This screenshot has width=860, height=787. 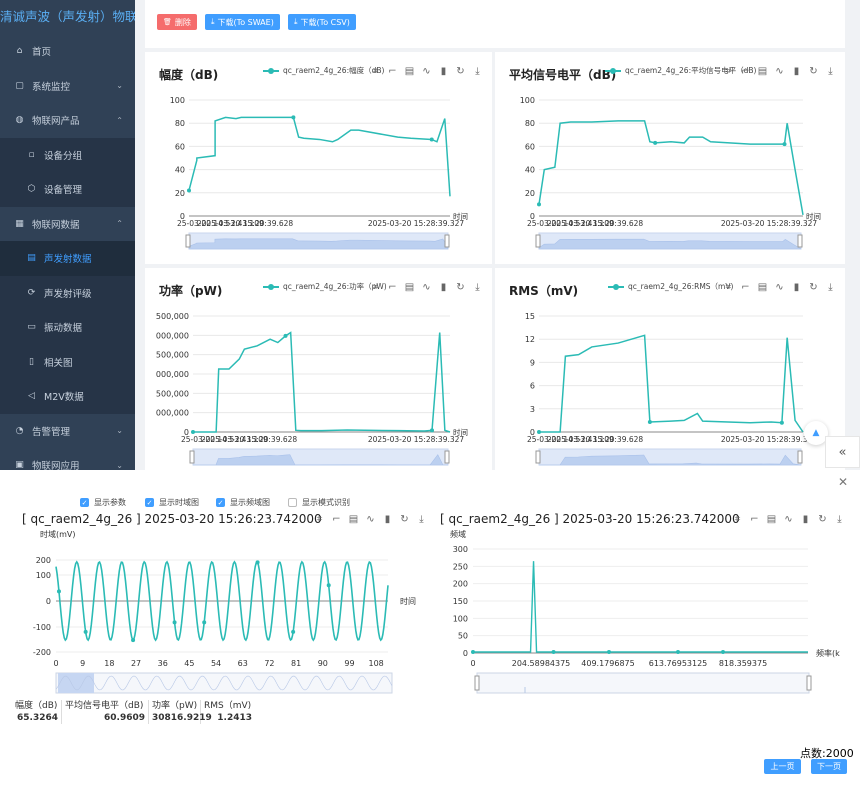 I want to click on sidebar-item-5: ▦ 物联网数据 ⌃, so click(x=67, y=224).